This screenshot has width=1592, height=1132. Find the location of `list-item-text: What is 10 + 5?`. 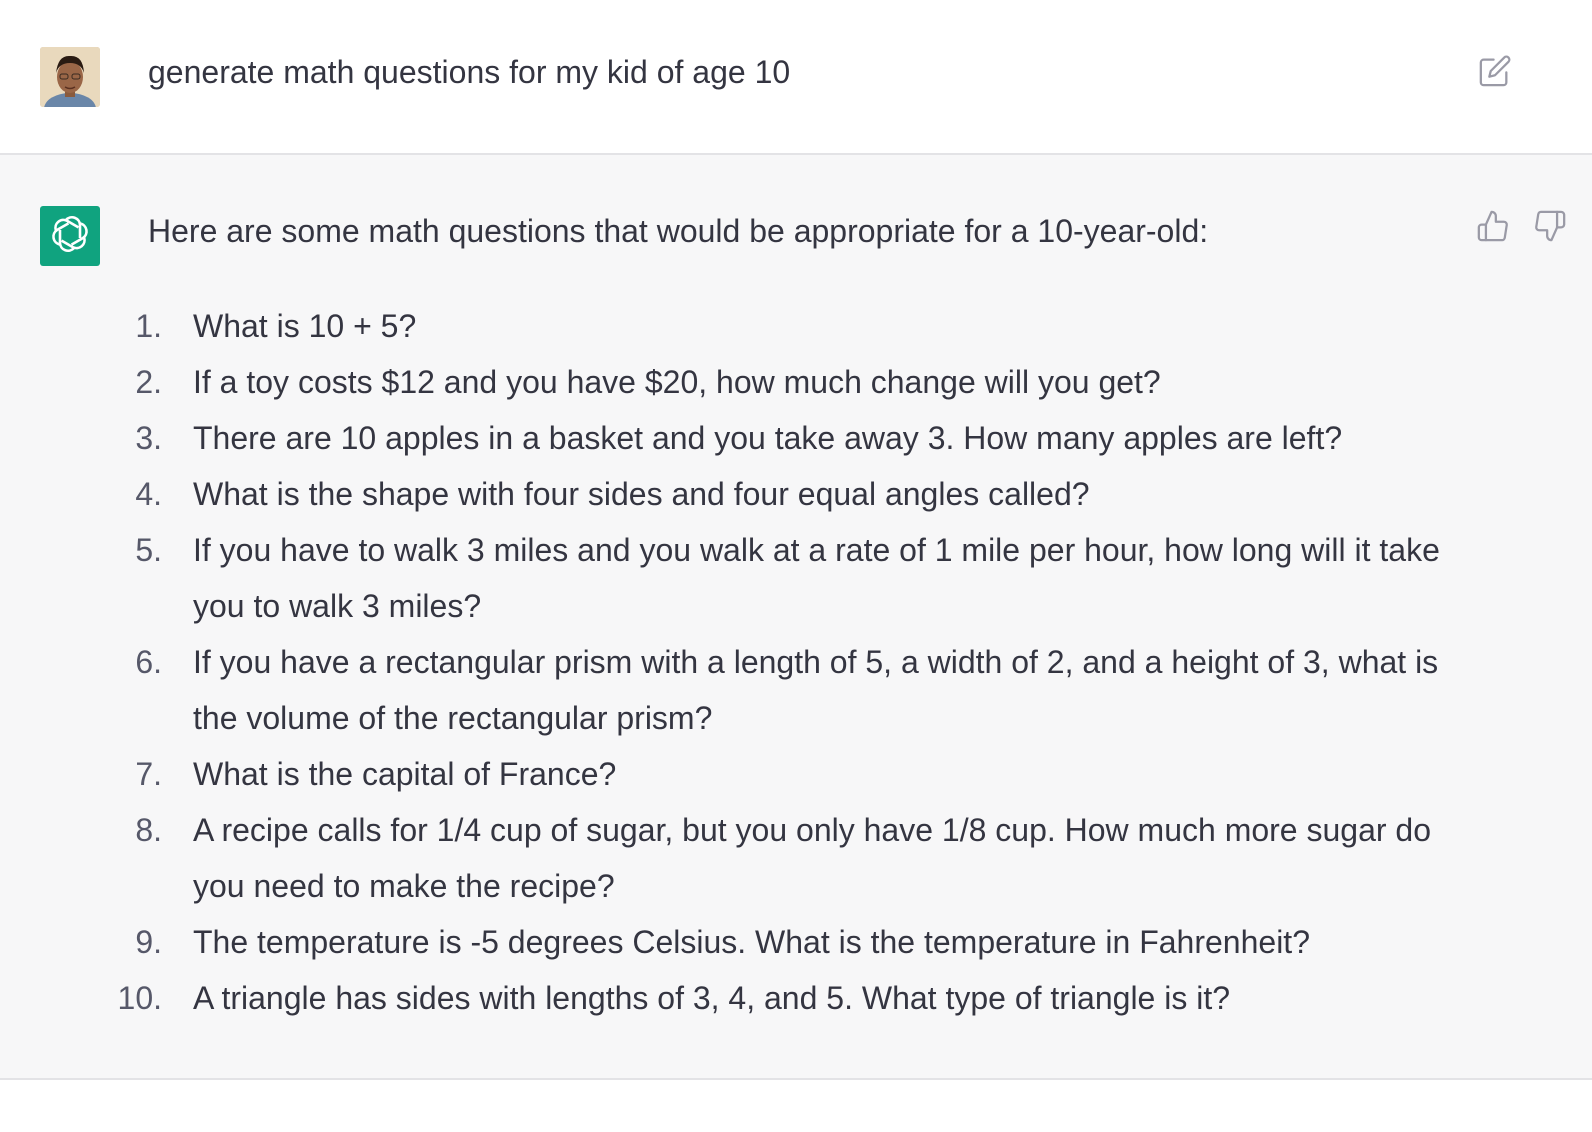

list-item-text: What is 10 + 5? is located at coordinates (305, 326).